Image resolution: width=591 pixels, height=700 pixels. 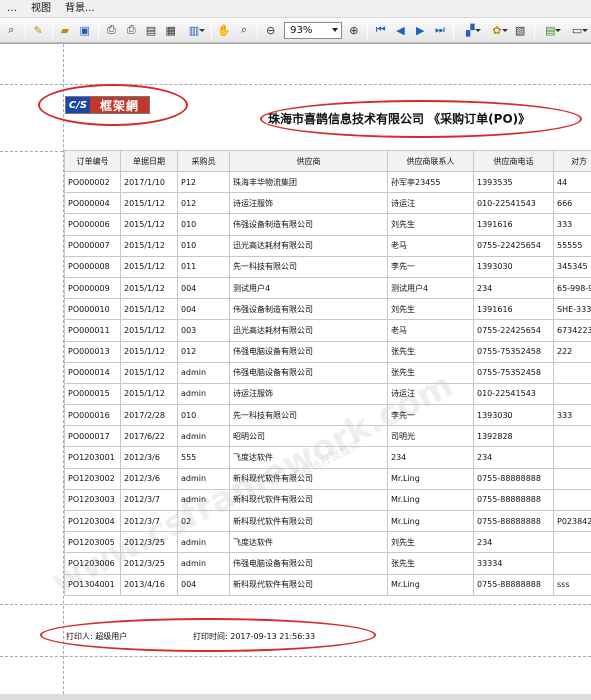 I want to click on table-cell: PO000002, so click(x=92, y=182).